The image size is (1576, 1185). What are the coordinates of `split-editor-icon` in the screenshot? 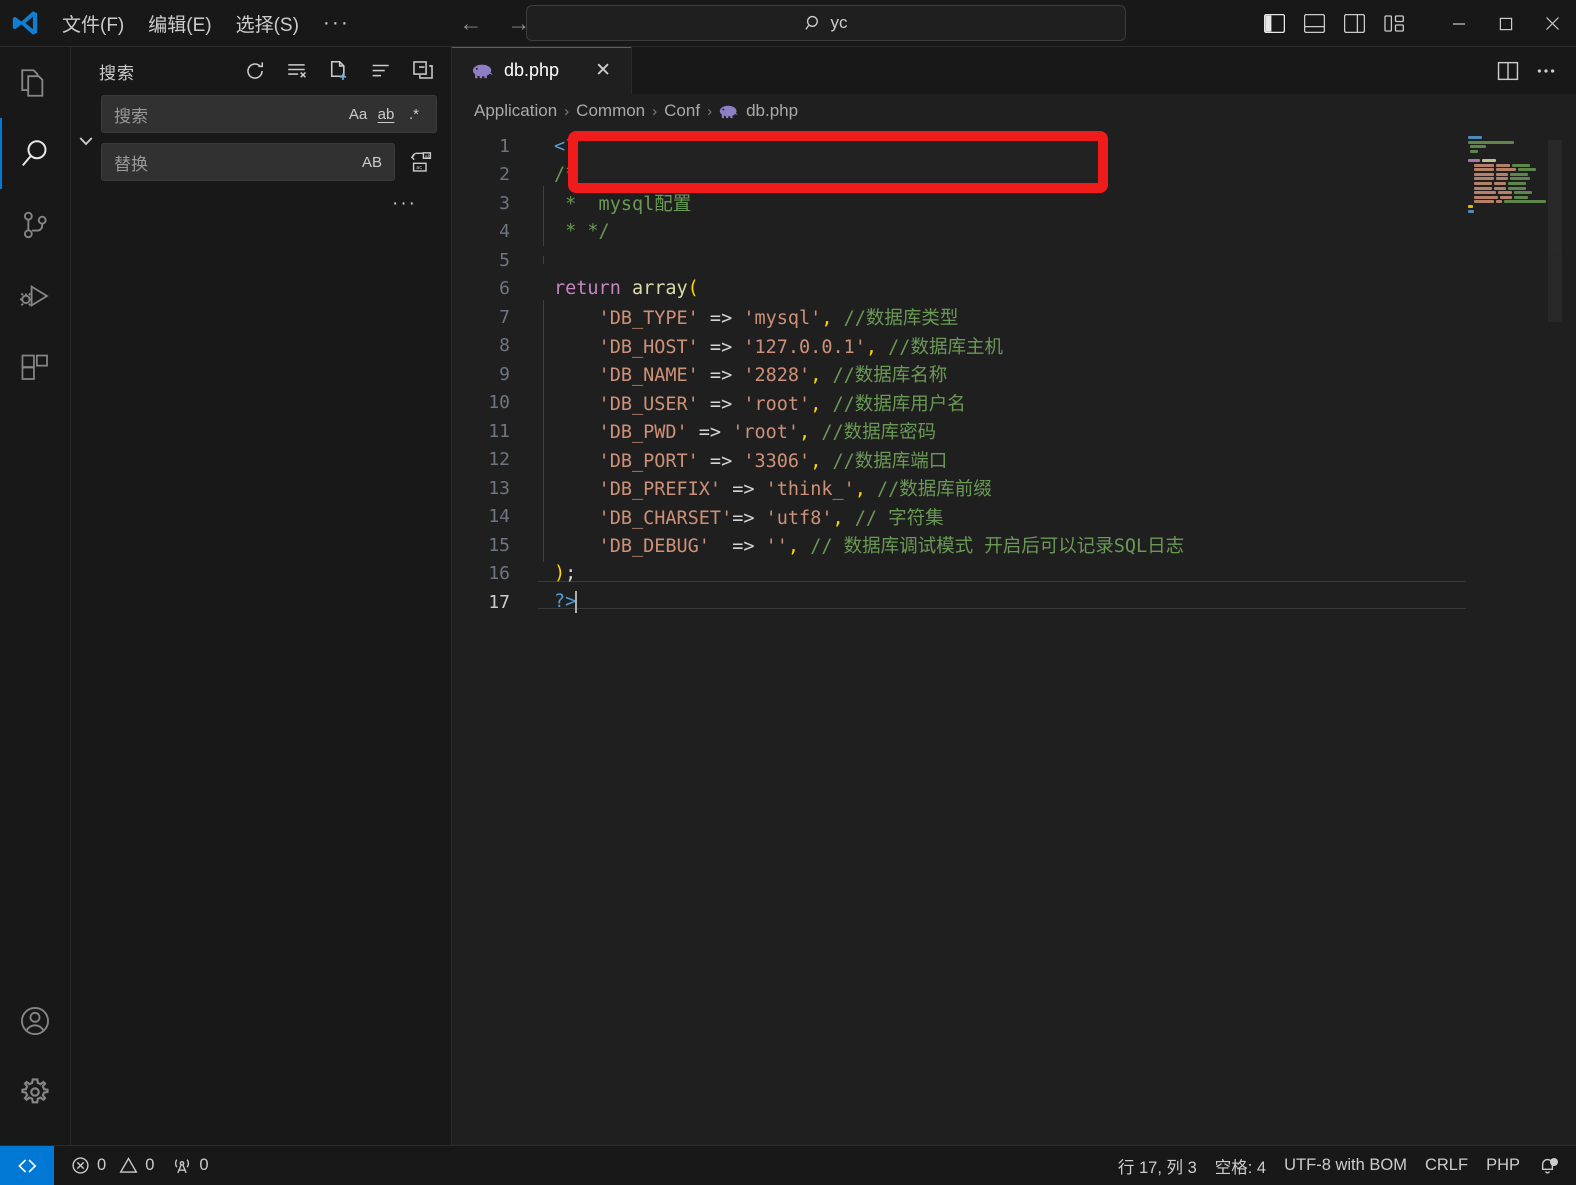 It's located at (1508, 71).